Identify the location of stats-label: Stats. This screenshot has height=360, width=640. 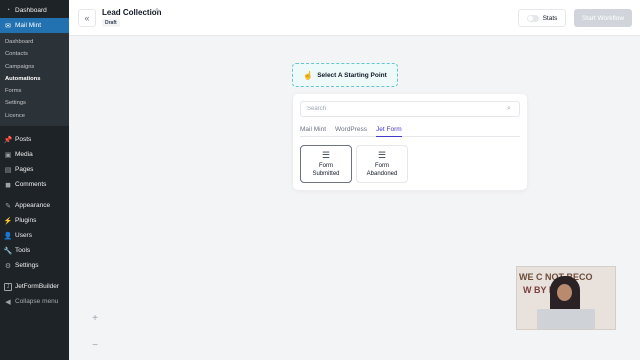
(550, 18).